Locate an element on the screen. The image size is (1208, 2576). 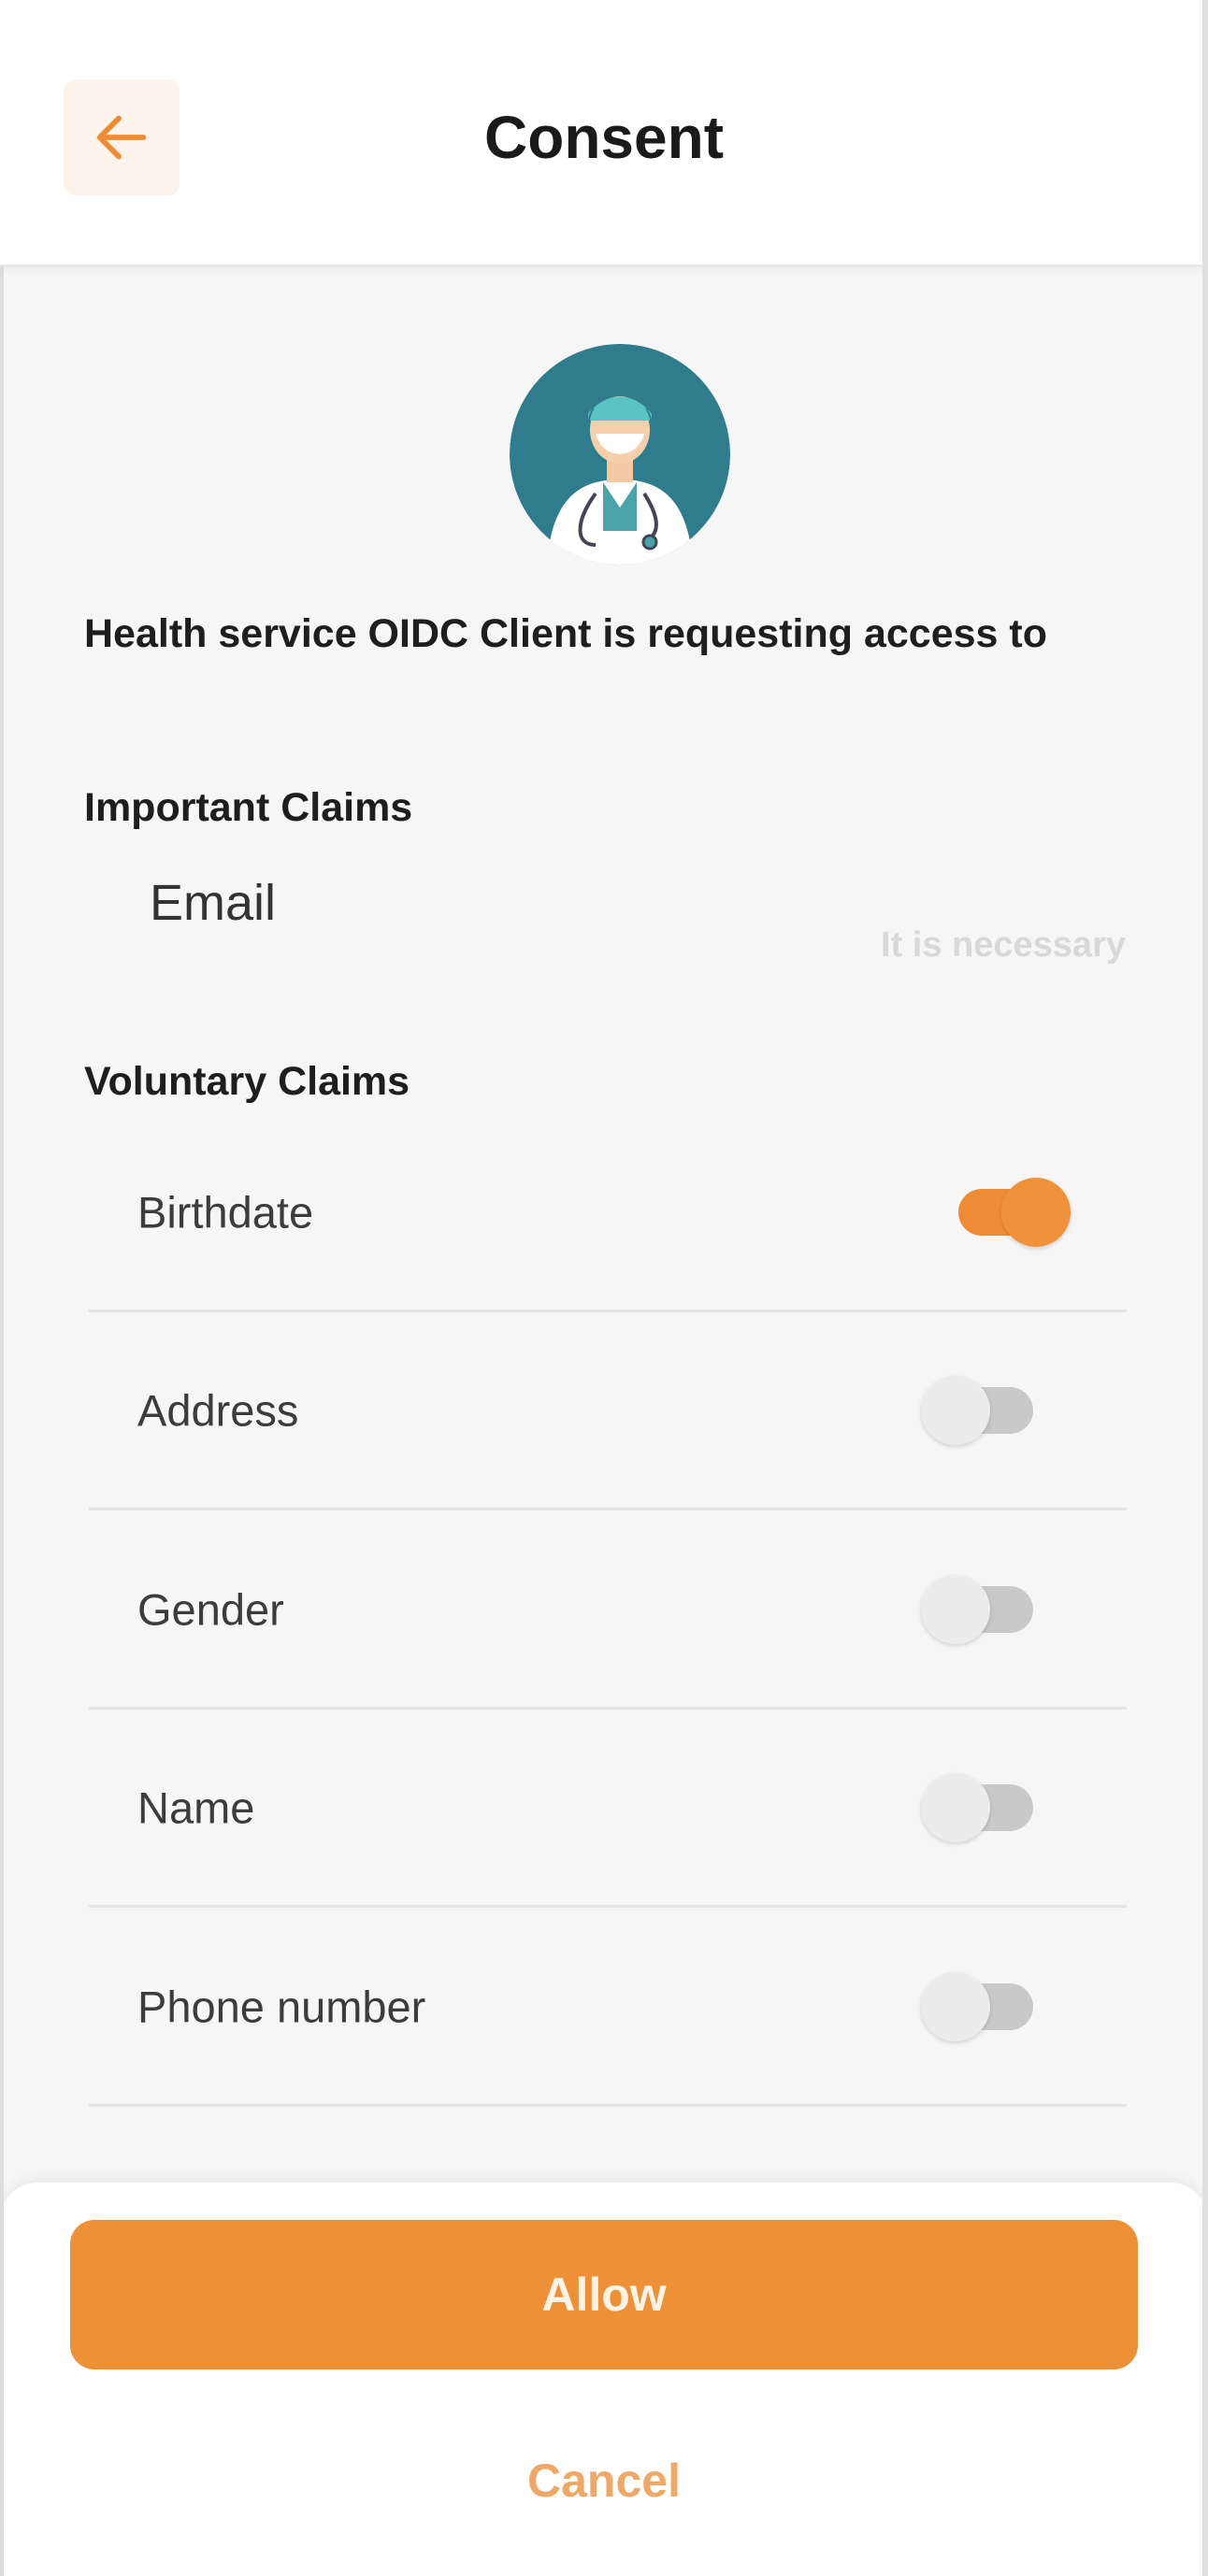
name-toggle is located at coordinates (977, 1807).